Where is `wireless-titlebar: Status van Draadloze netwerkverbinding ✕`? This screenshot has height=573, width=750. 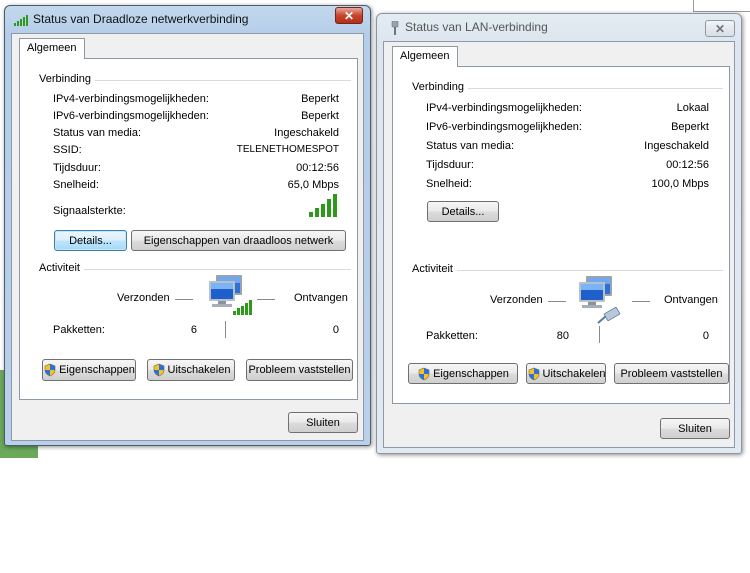
wireless-titlebar: Status van Draadloze netwerkverbinding ✕ is located at coordinates (187, 19).